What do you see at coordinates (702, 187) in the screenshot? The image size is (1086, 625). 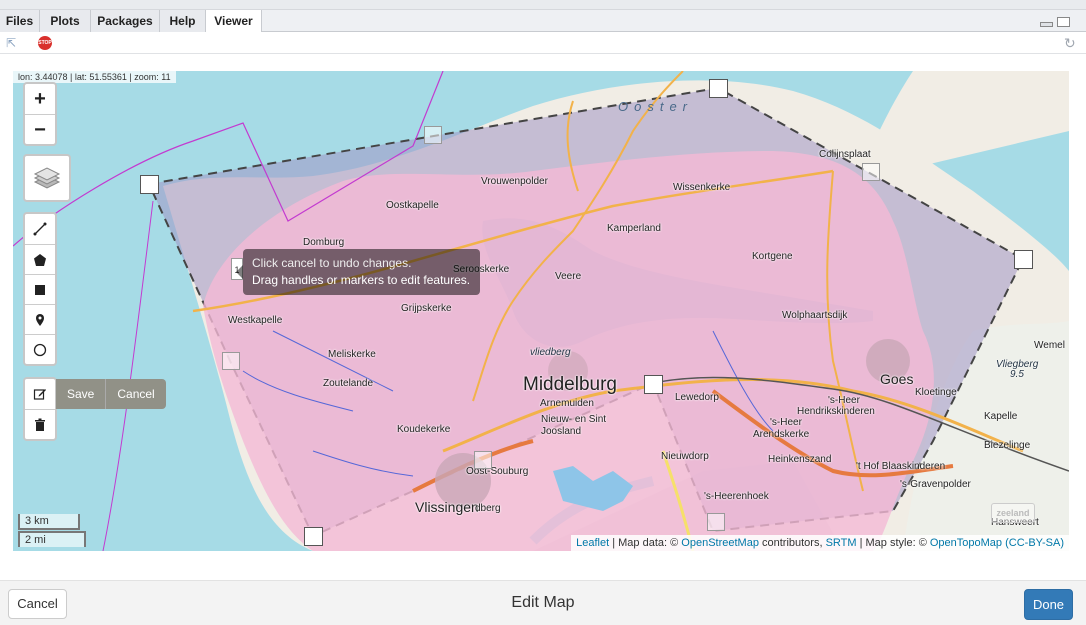 I see `label-wissenkerke: Wissenkerke` at bounding box center [702, 187].